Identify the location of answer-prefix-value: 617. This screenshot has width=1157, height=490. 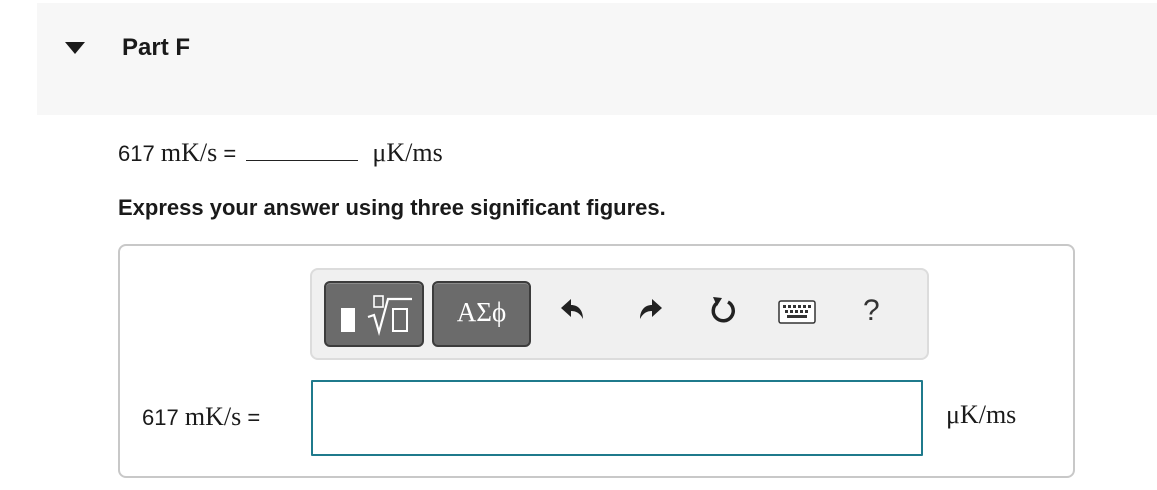
(160, 417).